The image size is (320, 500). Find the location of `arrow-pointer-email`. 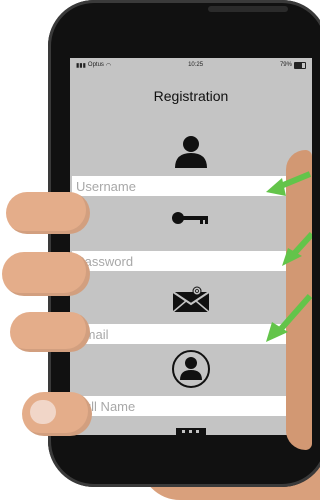

arrow-pointer-email is located at coordinates (289, 318).